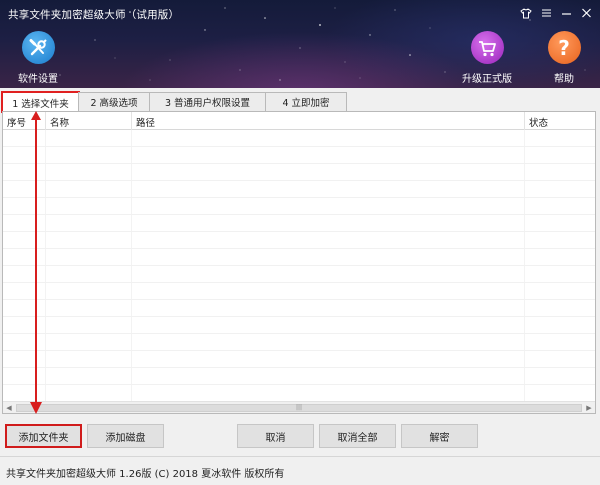 The image size is (600, 485). I want to click on window-title: 共享文件夹加密超级大师（试用版）, so click(94, 15).